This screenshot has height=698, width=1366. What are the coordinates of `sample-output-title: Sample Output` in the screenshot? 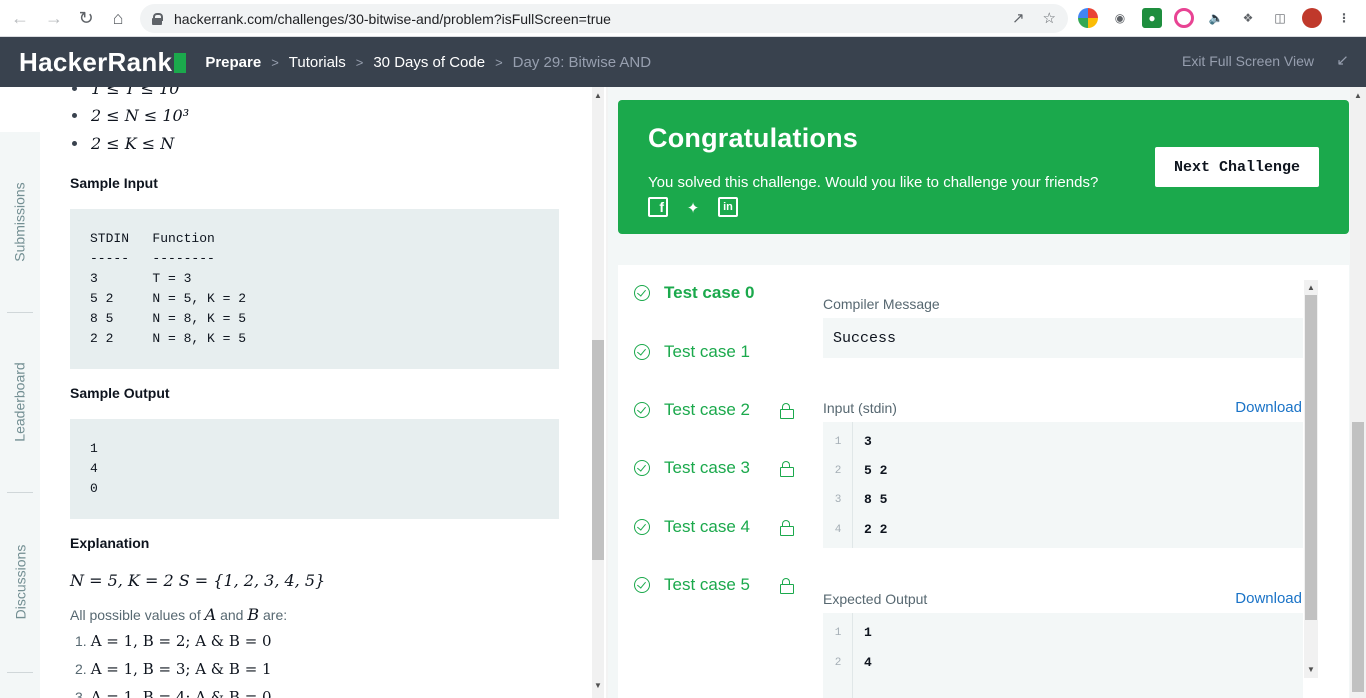 It's located at (120, 393).